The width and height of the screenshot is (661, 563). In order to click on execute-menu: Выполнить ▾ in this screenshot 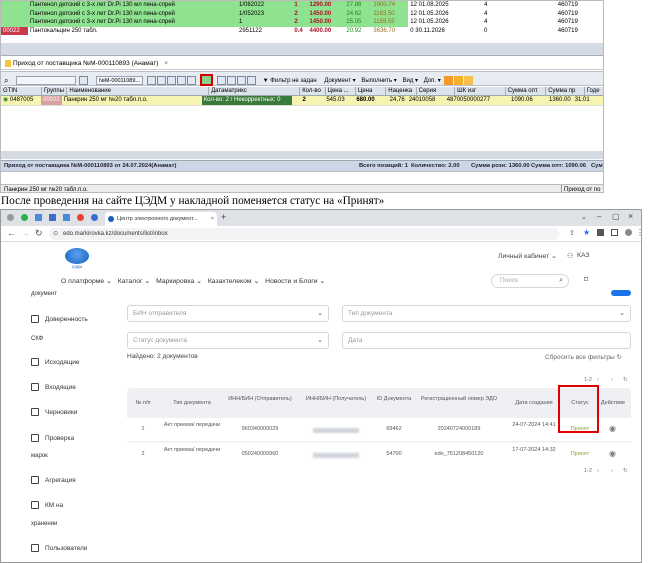, I will do `click(379, 81)`.